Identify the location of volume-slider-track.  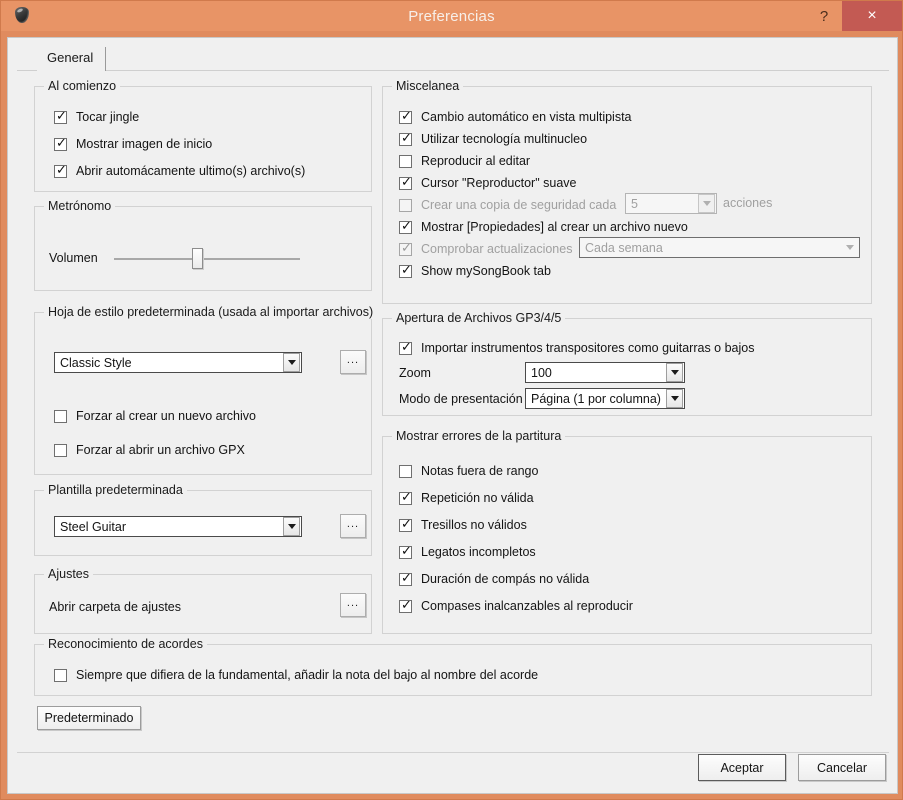
(207, 259).